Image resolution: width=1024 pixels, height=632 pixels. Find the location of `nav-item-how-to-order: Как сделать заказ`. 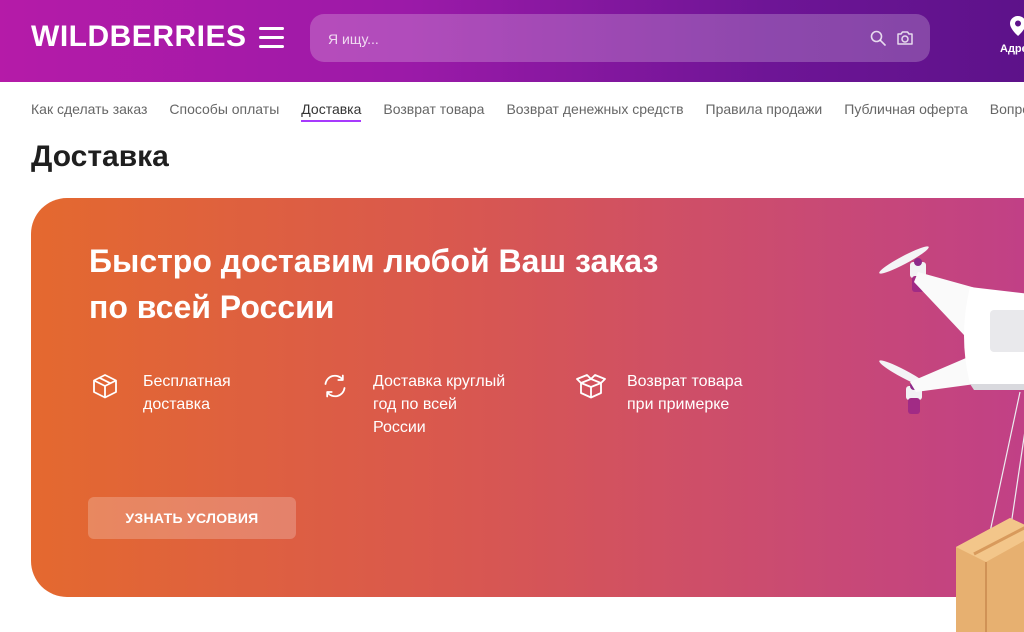

nav-item-how-to-order: Как сделать заказ is located at coordinates (89, 110).